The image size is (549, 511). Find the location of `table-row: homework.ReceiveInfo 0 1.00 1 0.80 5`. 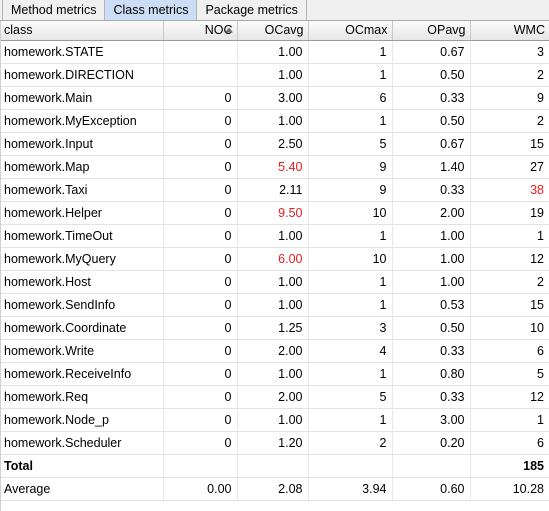

table-row: homework.ReceiveInfo 0 1.00 1 0.80 5 is located at coordinates (274, 374).